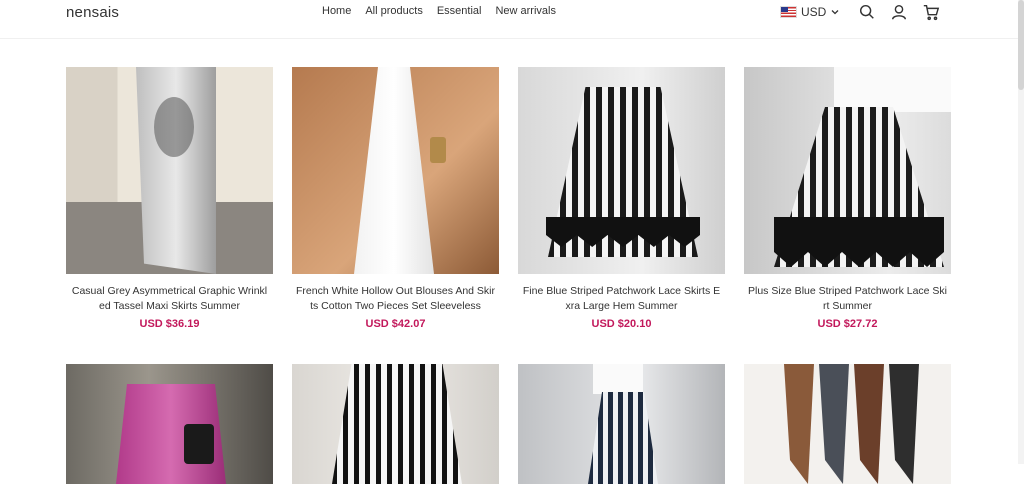  I want to click on search-icon, so click(867, 12).